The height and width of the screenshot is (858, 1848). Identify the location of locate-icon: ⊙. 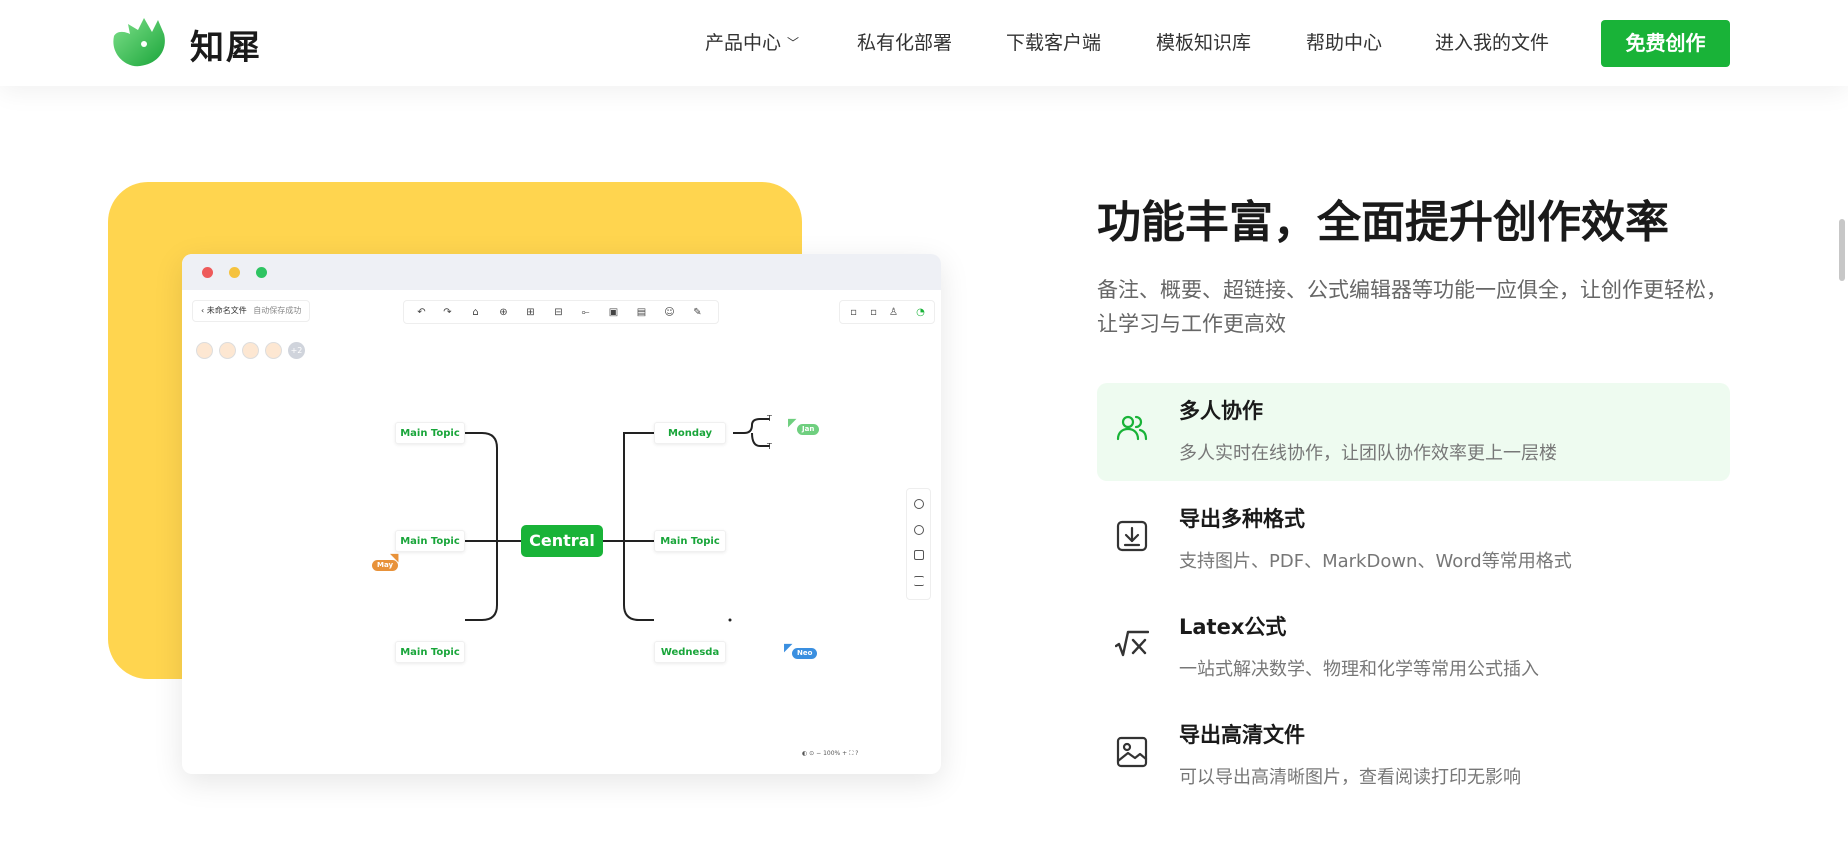
(812, 753).